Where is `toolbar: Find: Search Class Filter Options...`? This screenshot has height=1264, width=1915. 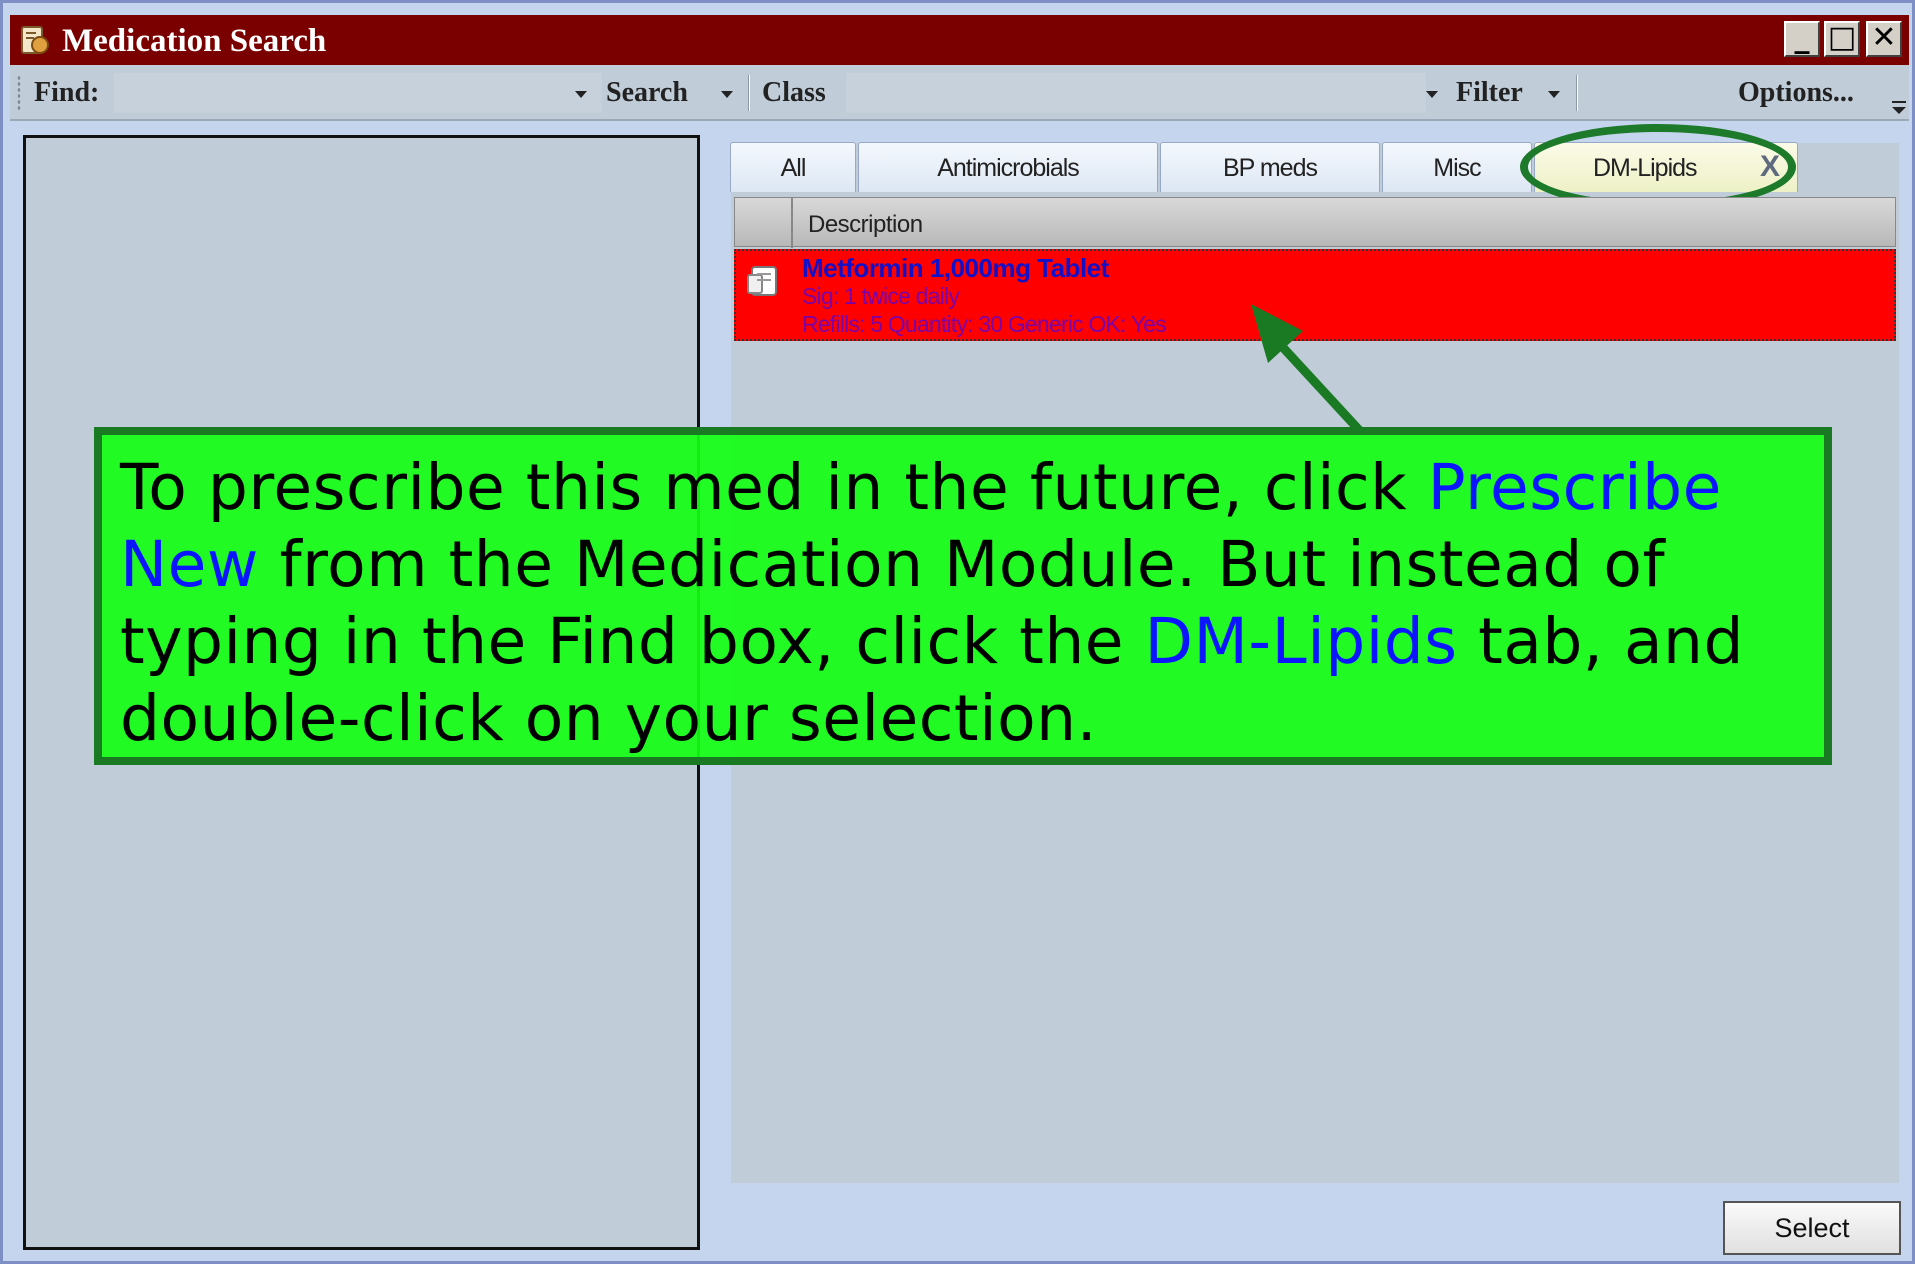
toolbar: Find: Search Class Filter Options... is located at coordinates (959, 93).